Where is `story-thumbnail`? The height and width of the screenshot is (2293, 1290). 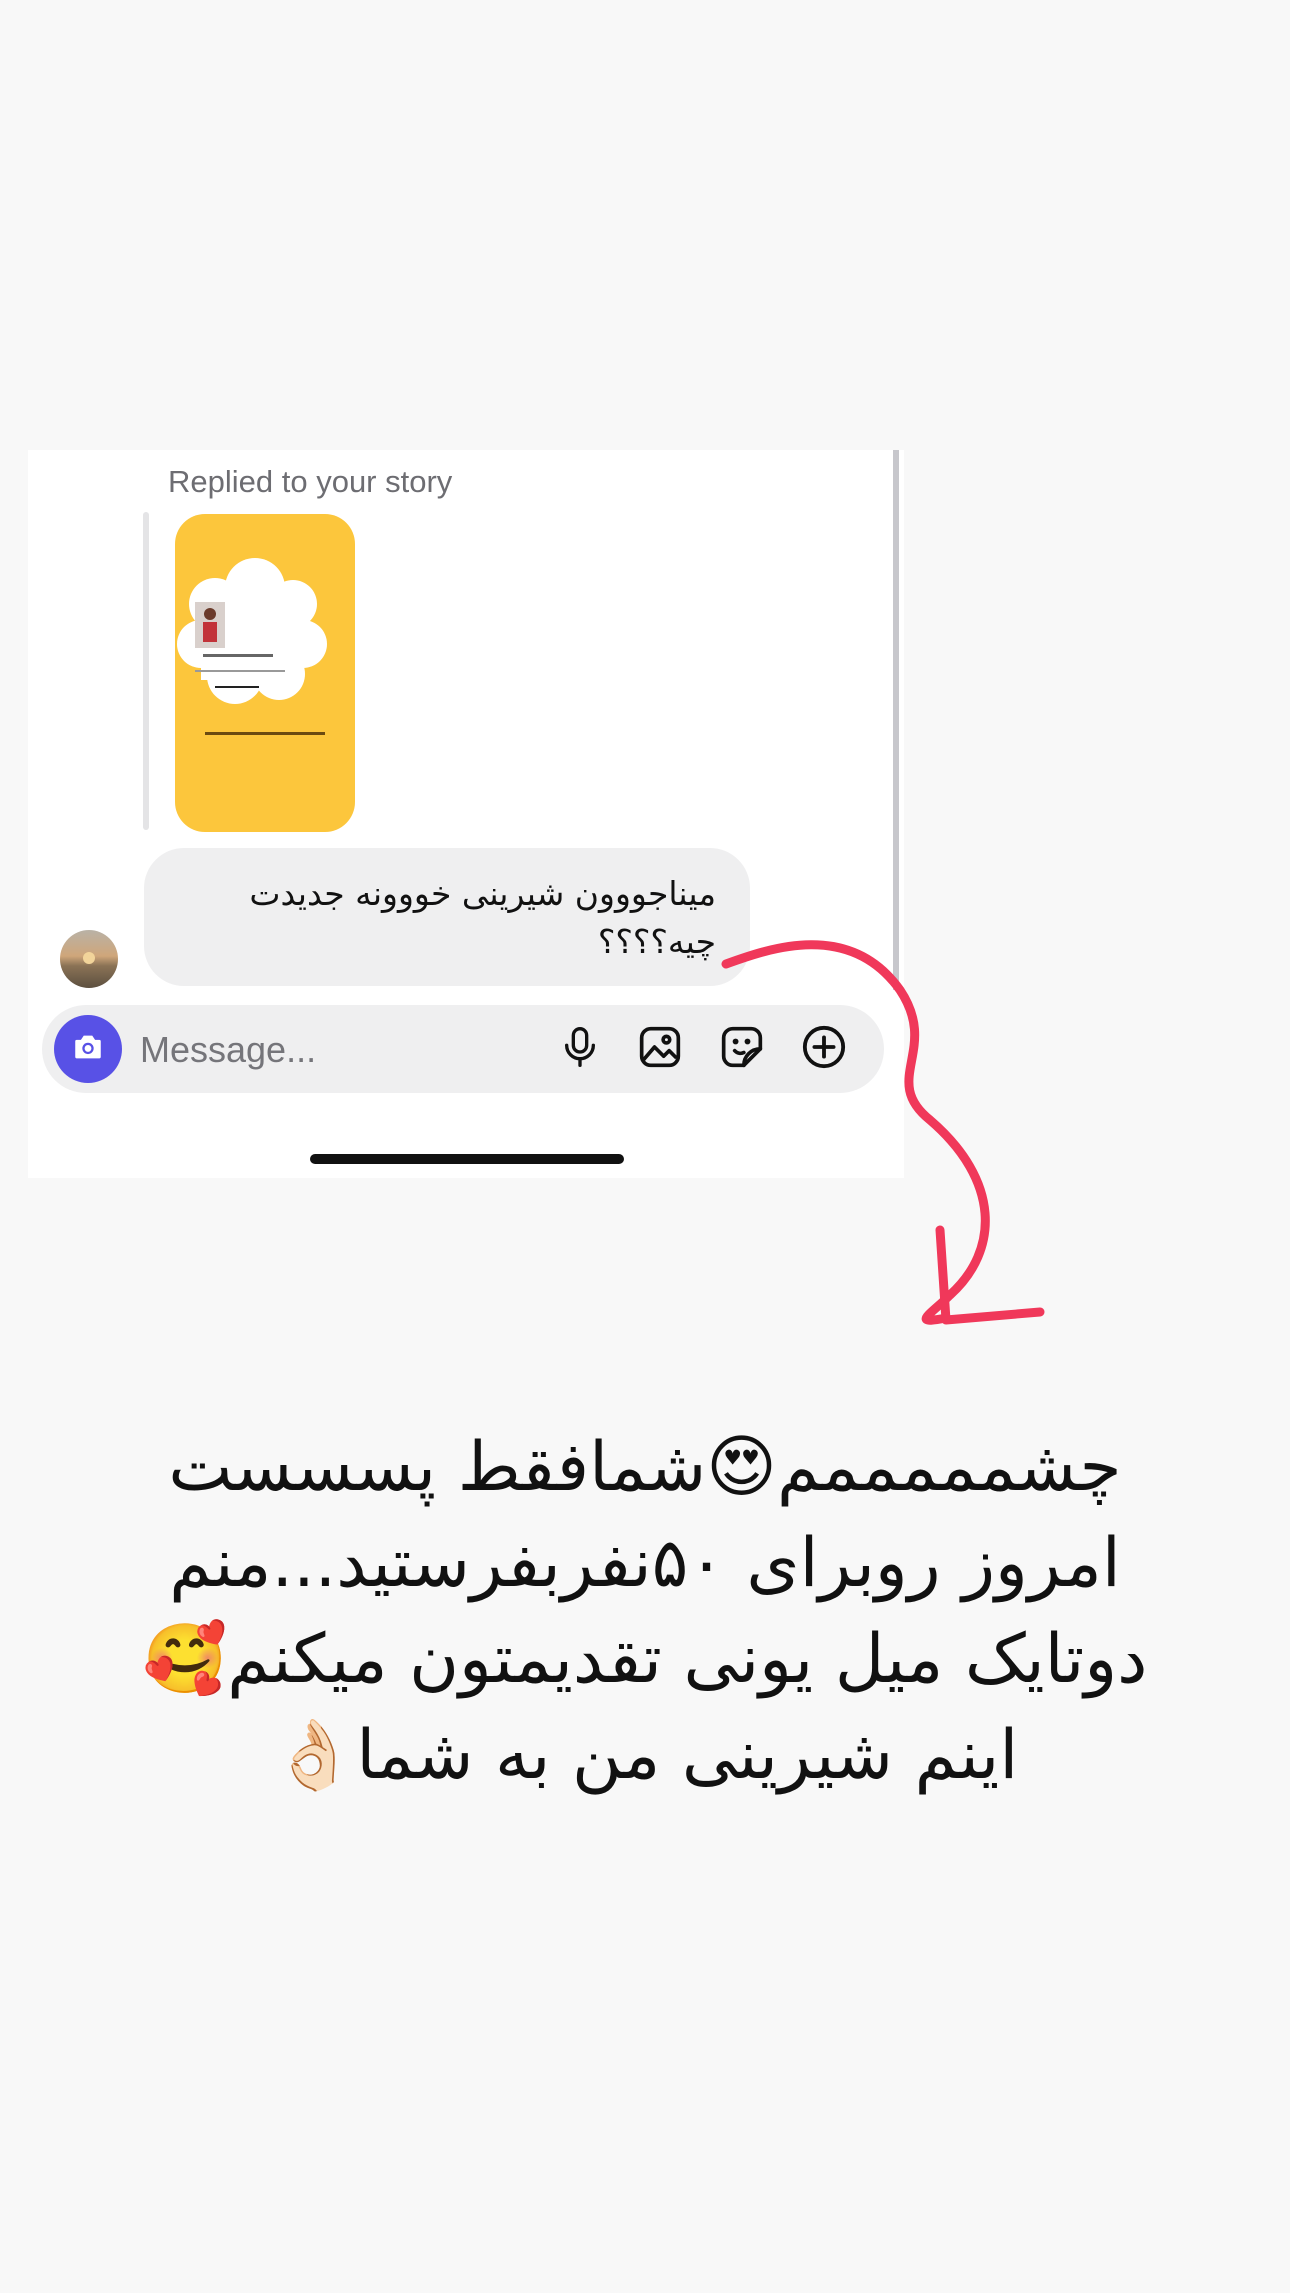 story-thumbnail is located at coordinates (265, 673).